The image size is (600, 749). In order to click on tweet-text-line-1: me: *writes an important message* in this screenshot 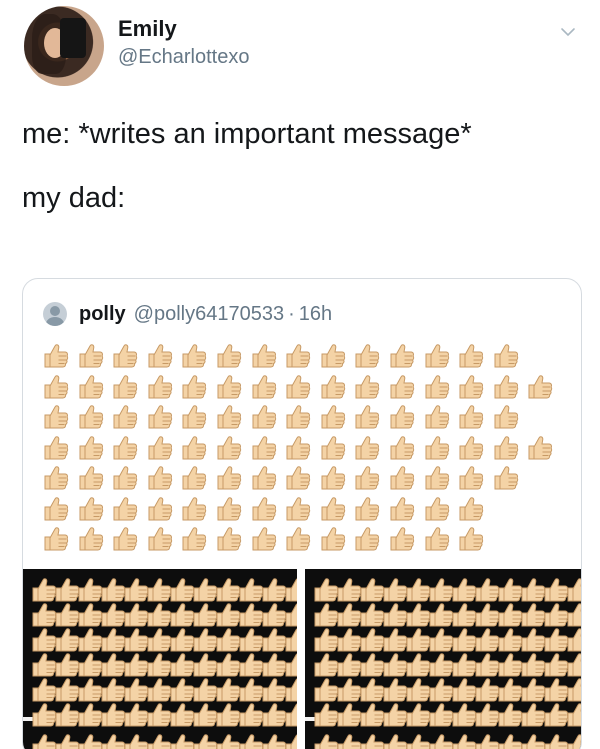, I will do `click(247, 134)`.